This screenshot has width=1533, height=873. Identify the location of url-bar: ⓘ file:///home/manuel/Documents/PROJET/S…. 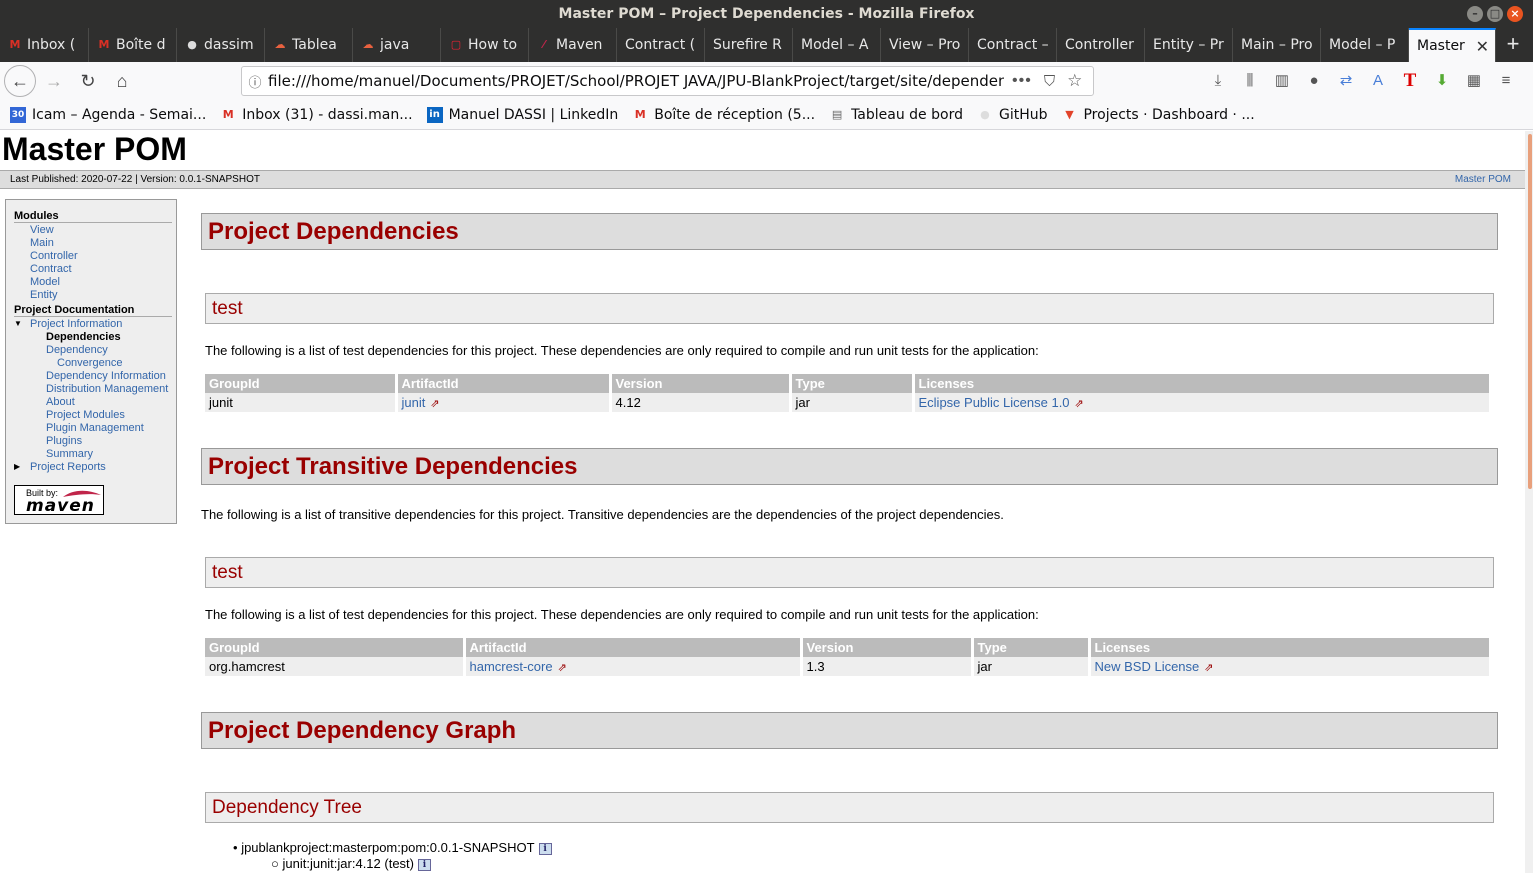
(667, 81).